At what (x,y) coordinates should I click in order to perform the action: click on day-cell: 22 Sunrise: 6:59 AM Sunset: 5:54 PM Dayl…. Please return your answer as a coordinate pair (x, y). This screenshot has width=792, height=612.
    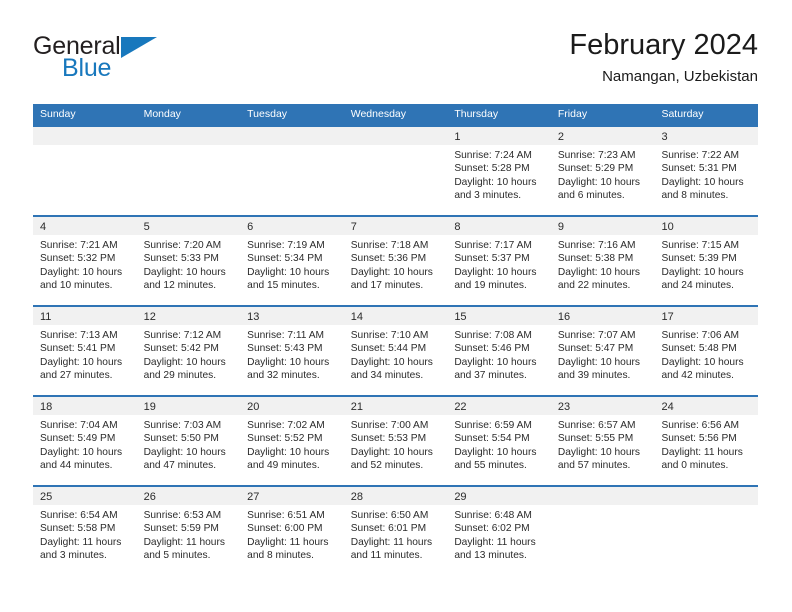
    Looking at the image, I should click on (499, 441).